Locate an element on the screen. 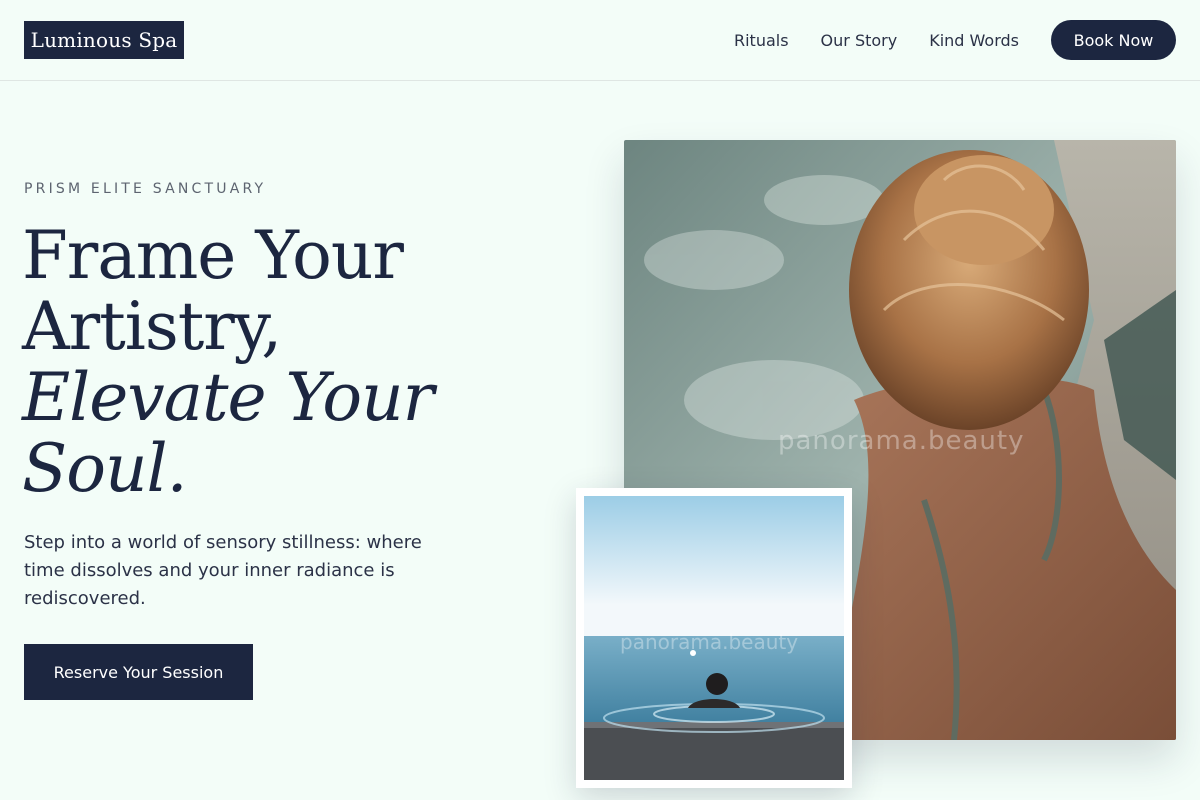 The image size is (1200, 800). main-nav: Rituals Our Story Kind Words Book Now is located at coordinates (955, 40).